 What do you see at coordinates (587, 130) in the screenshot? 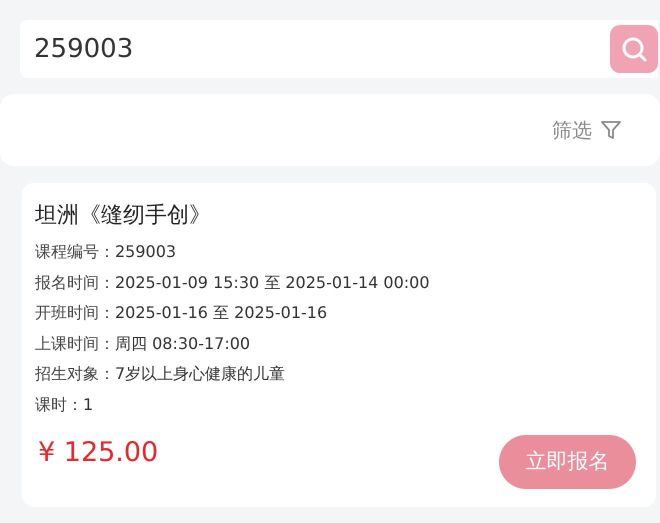
I see `filter-button: 筛选` at bounding box center [587, 130].